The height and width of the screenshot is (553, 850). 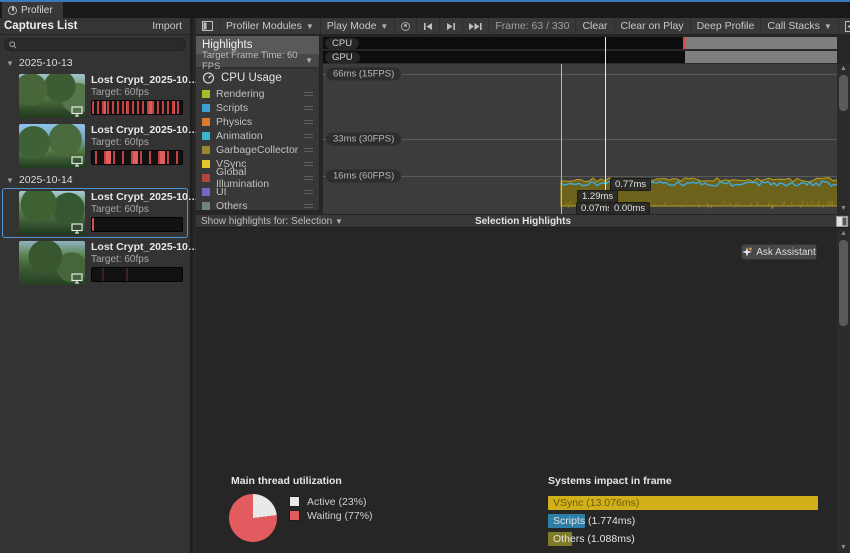 What do you see at coordinates (257, 78) in the screenshot?
I see `module-cpu-usage: CPU Usage` at bounding box center [257, 78].